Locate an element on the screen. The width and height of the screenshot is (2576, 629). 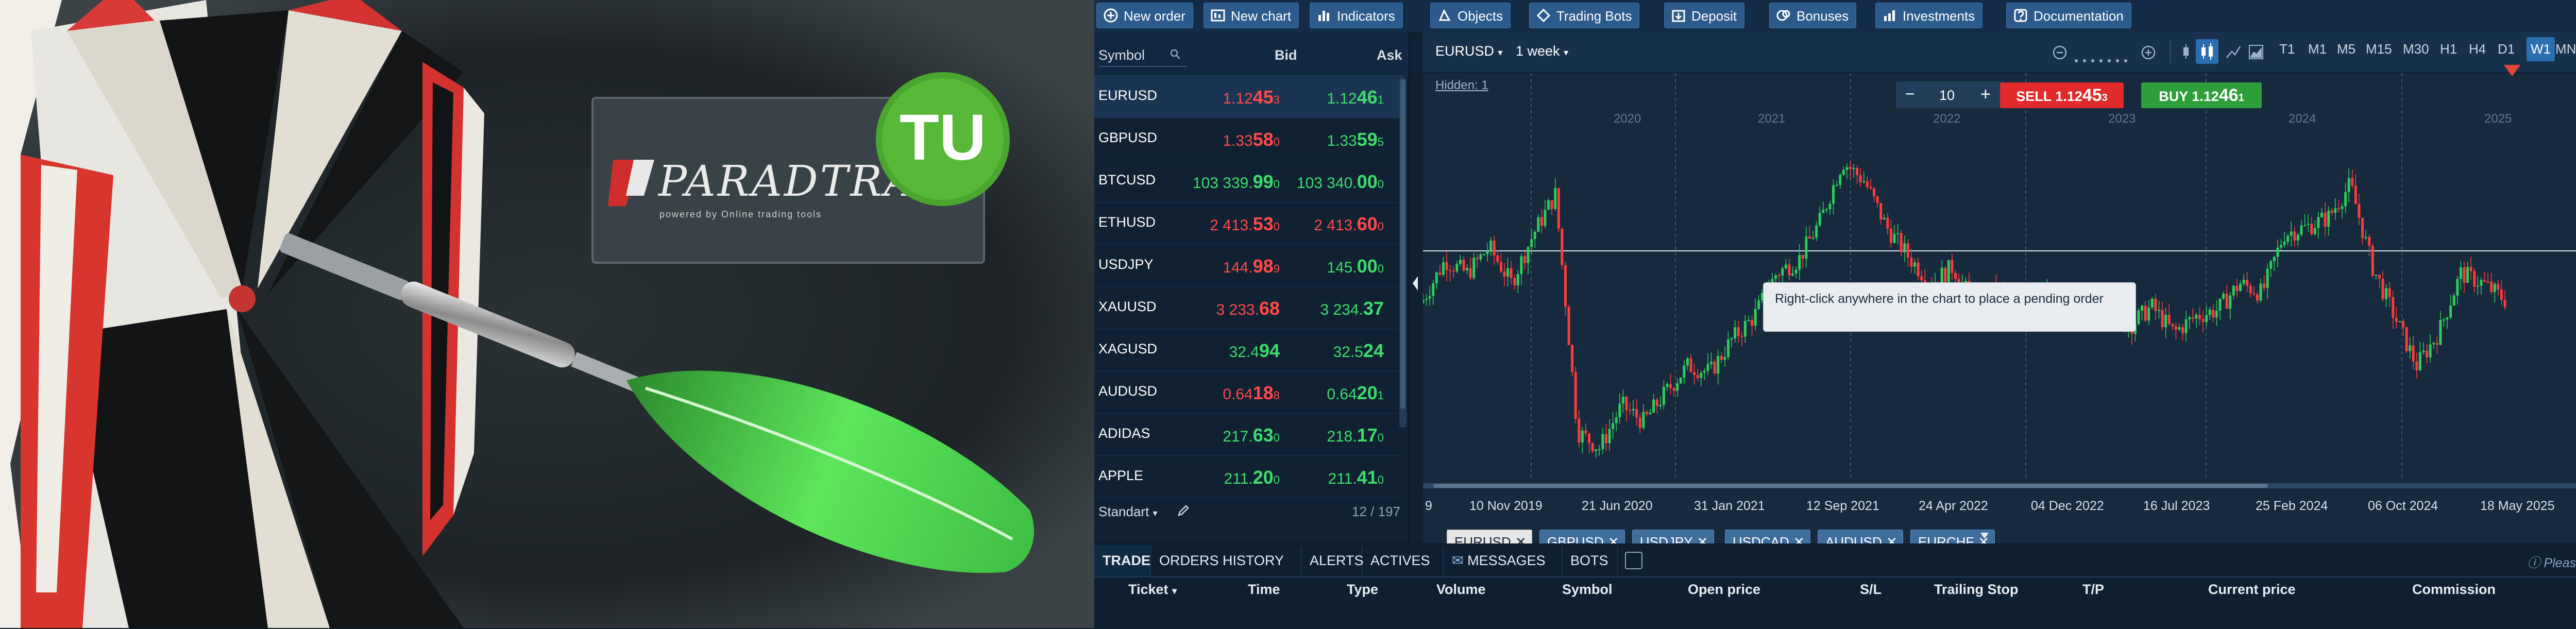
timeframe-d1: D1 is located at coordinates (2506, 49).